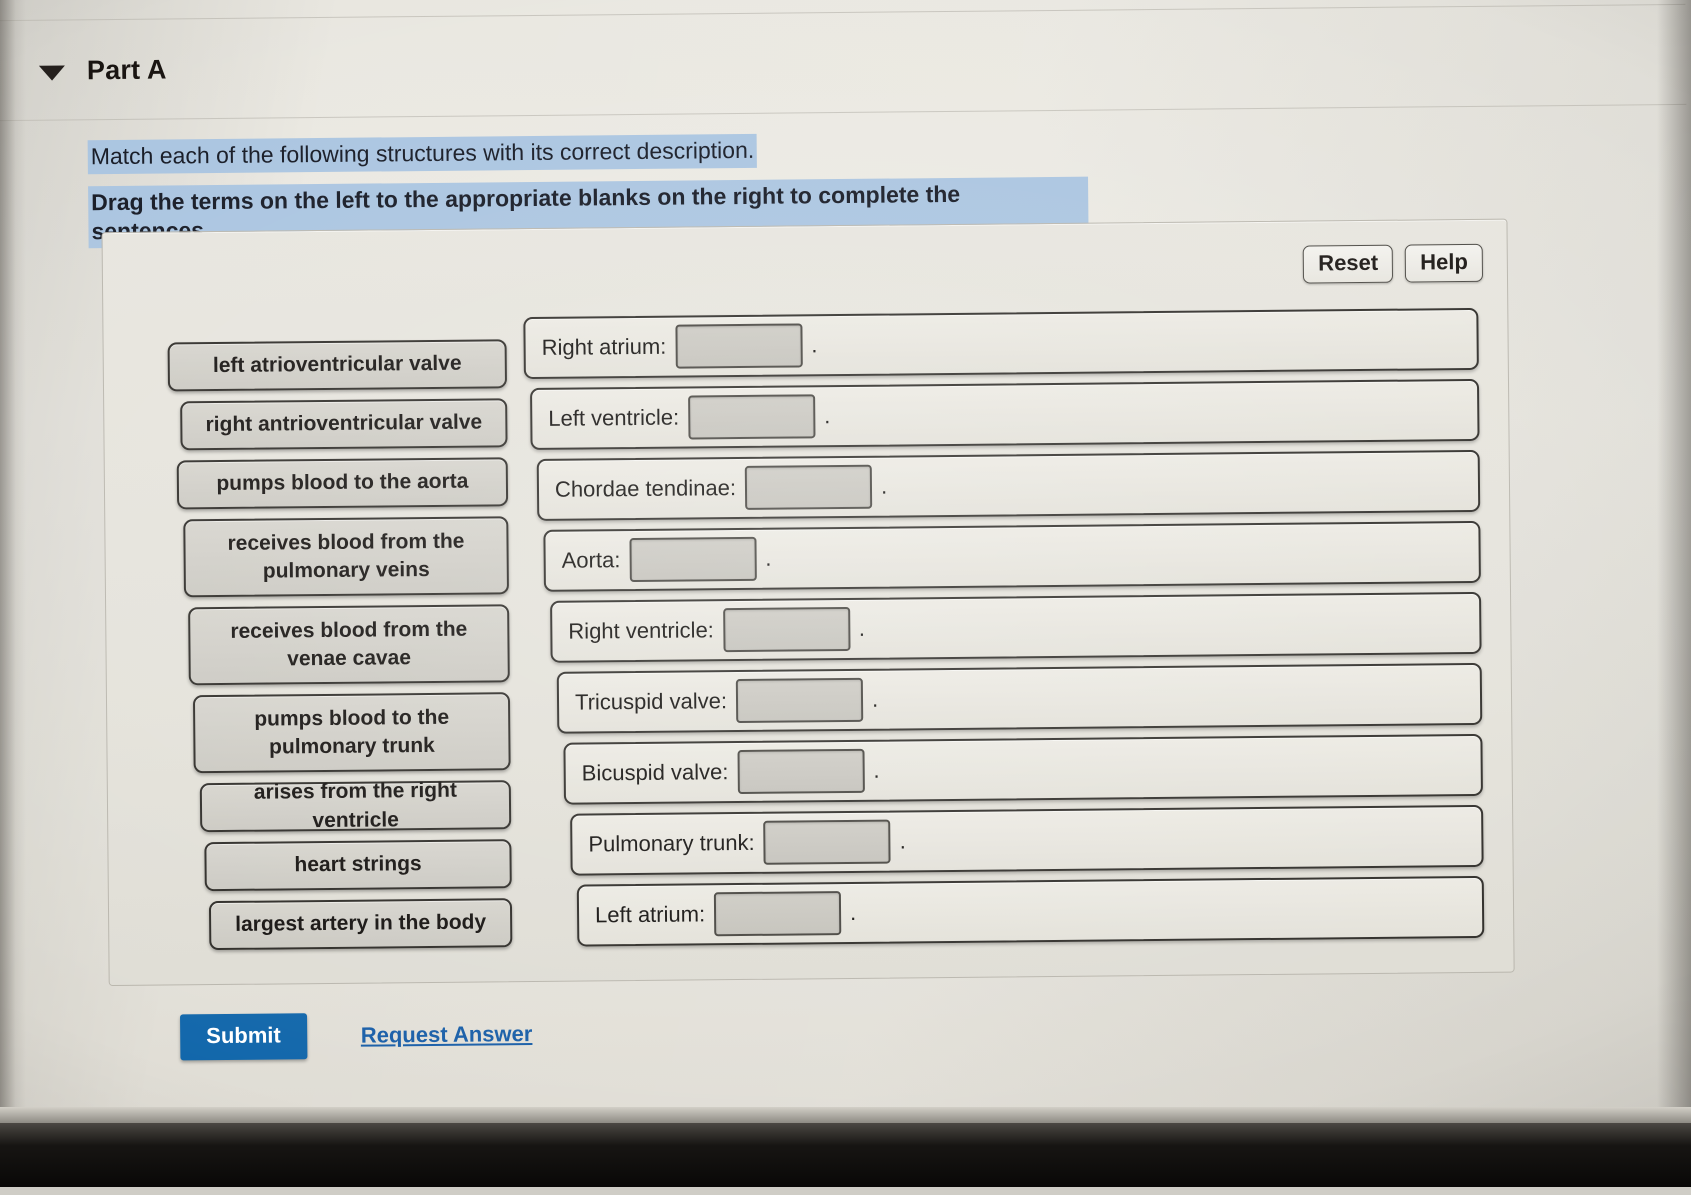 The image size is (1691, 1195). I want to click on term-tile-label: heart strings, so click(358, 864).